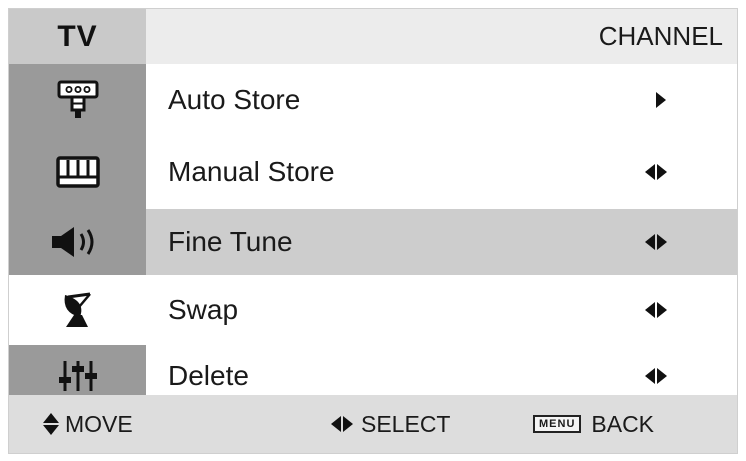  What do you see at coordinates (373, 242) in the screenshot?
I see `menu-item-fine-tune: Fine Tune` at bounding box center [373, 242].